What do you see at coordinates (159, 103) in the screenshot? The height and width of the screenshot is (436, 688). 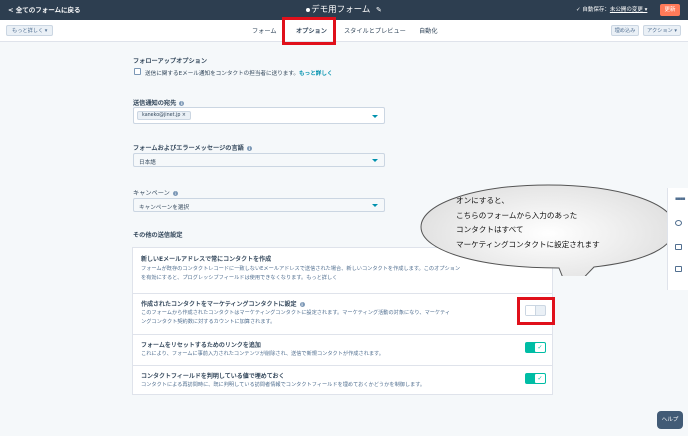 I see `notification-heading: 送信通知の宛先 i` at bounding box center [159, 103].